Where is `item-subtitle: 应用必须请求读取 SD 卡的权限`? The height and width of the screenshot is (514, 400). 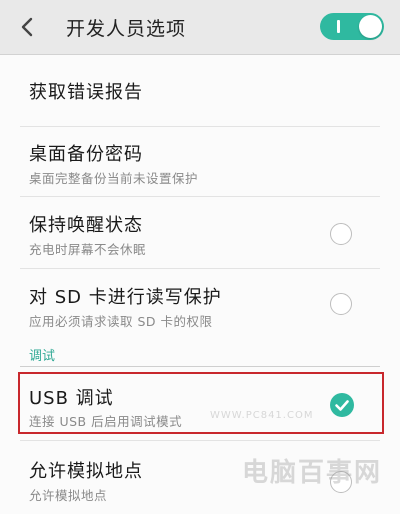
item-subtitle: 应用必须请求读取 SD 卡的权限 is located at coordinates (121, 321).